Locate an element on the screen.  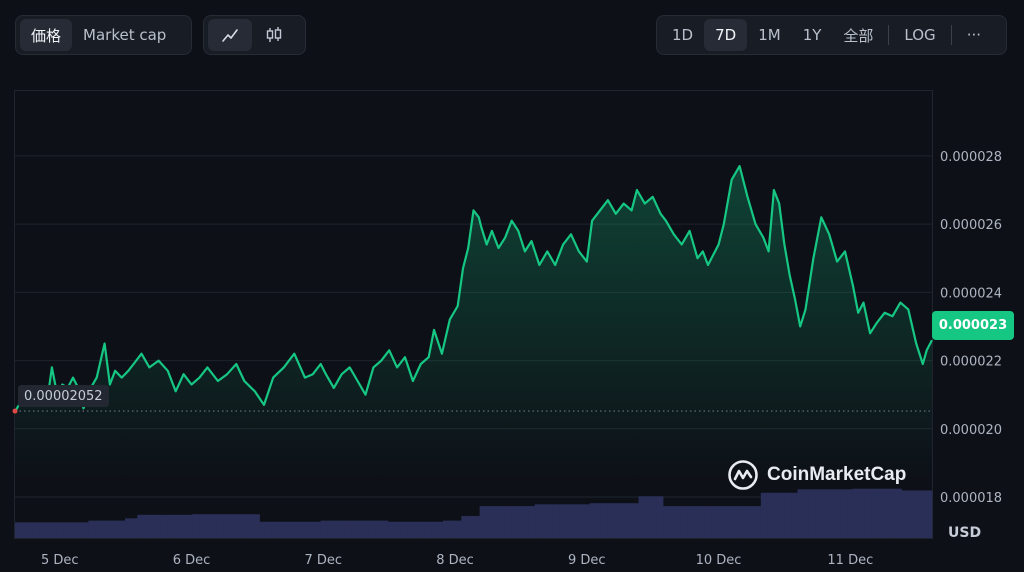
x-tick-label: 7 Dec is located at coordinates (324, 560).